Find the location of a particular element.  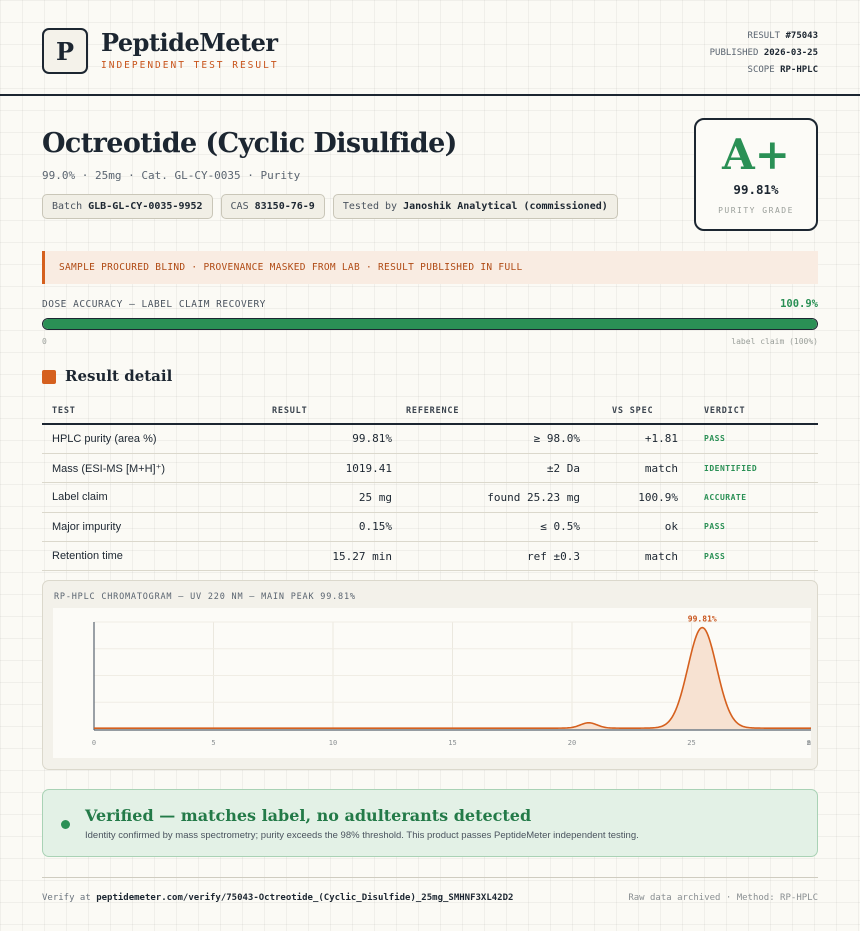

chip-value: Janoshik Analytical (commissioned) is located at coordinates (505, 206).